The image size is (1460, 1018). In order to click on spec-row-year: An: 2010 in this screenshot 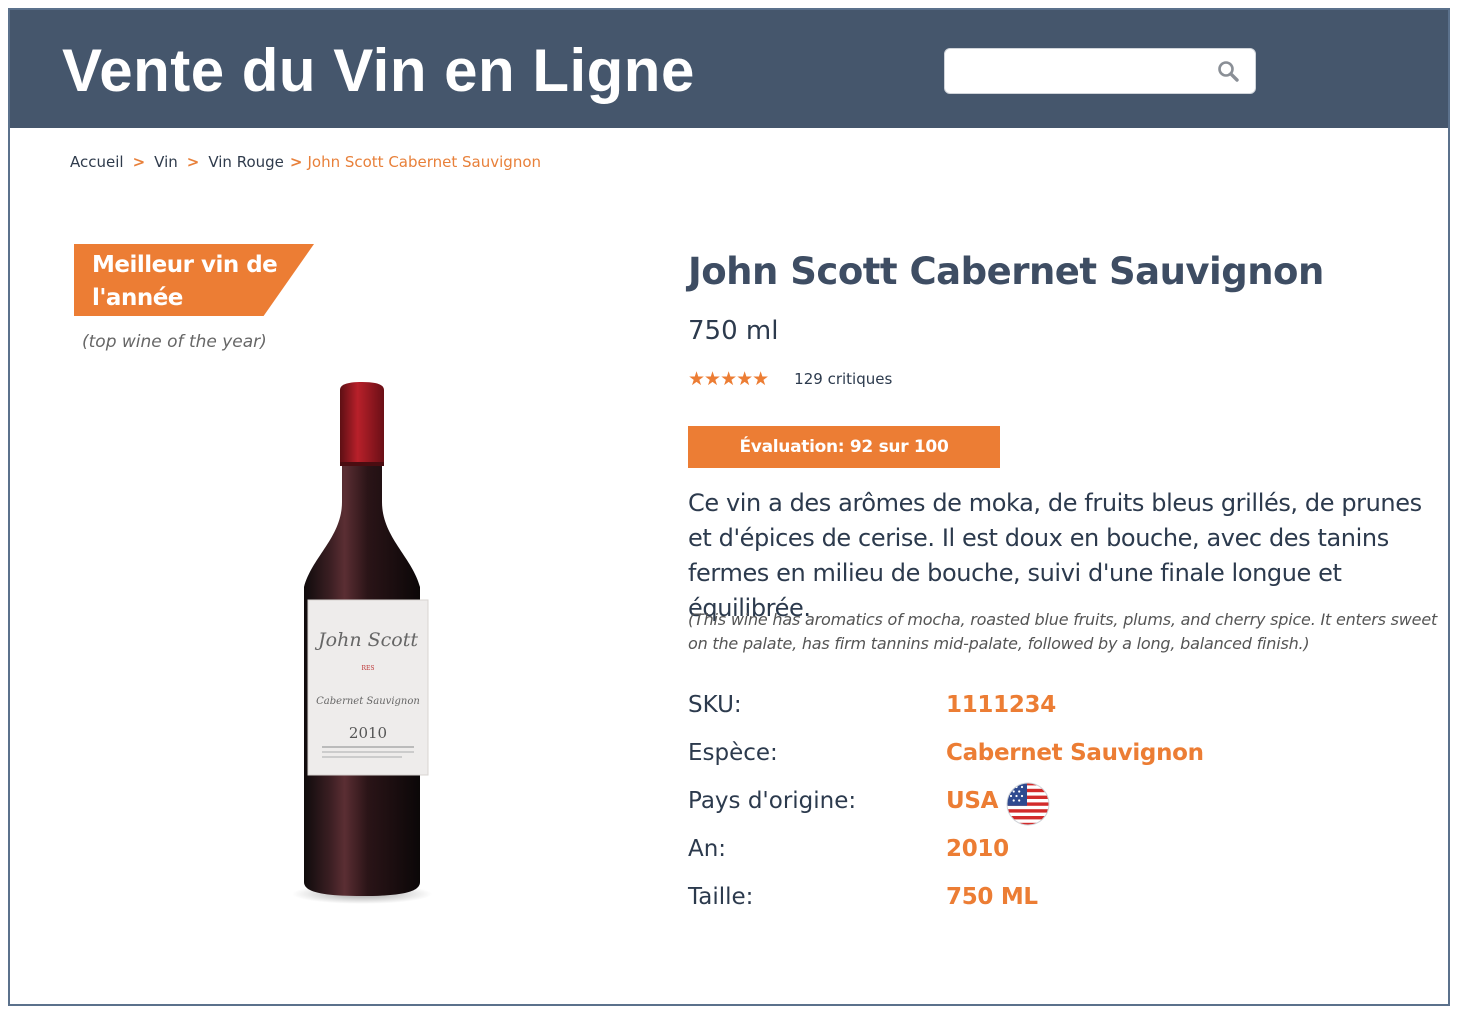, I will do `click(988, 854)`.